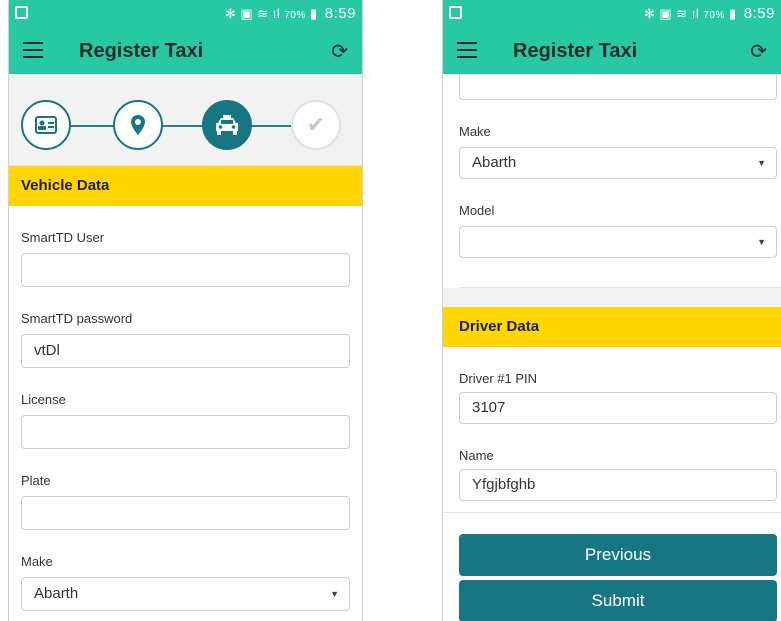  Describe the element at coordinates (46, 125) in the screenshot. I see `id-card-icon` at that location.